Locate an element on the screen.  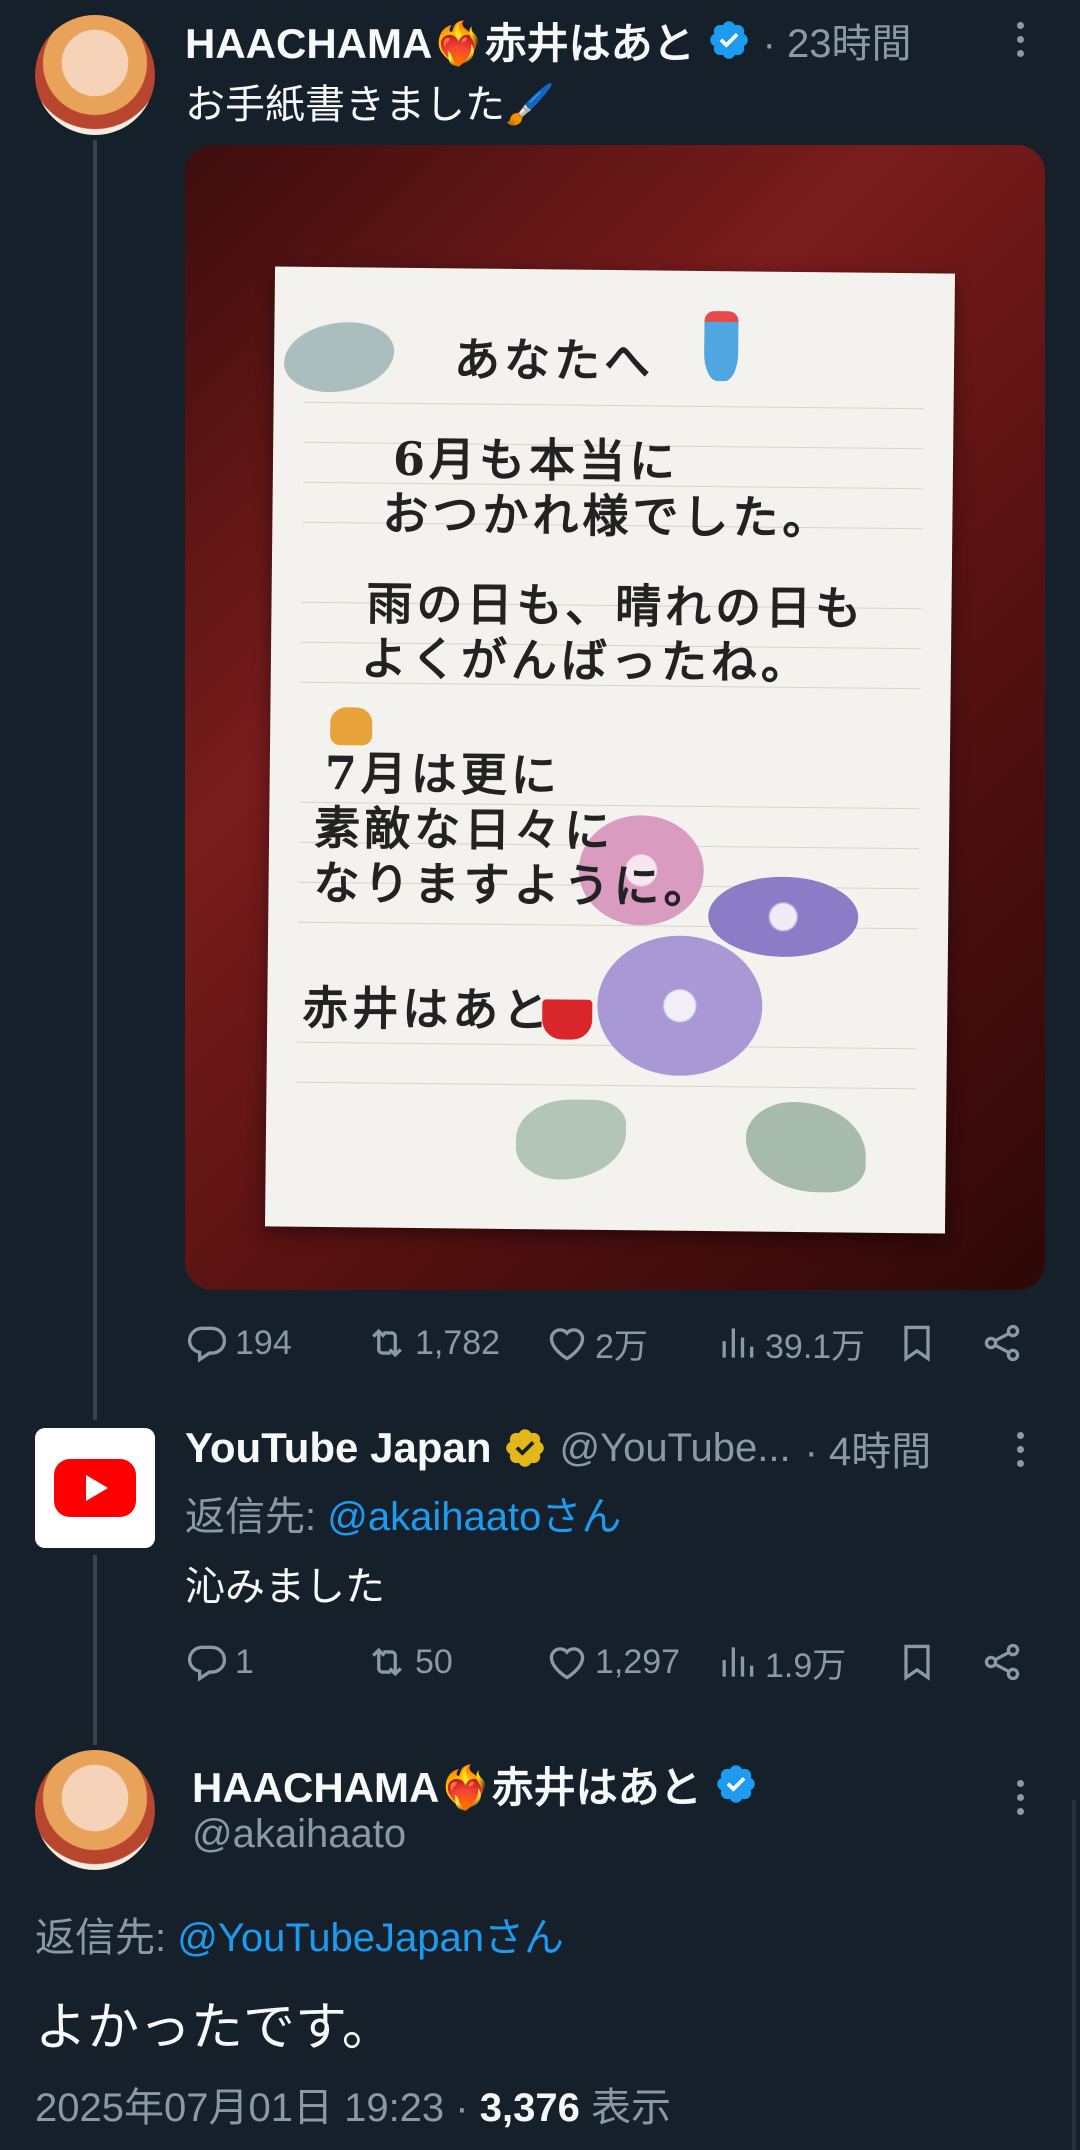
purple-flower-large is located at coordinates (680, 1005).